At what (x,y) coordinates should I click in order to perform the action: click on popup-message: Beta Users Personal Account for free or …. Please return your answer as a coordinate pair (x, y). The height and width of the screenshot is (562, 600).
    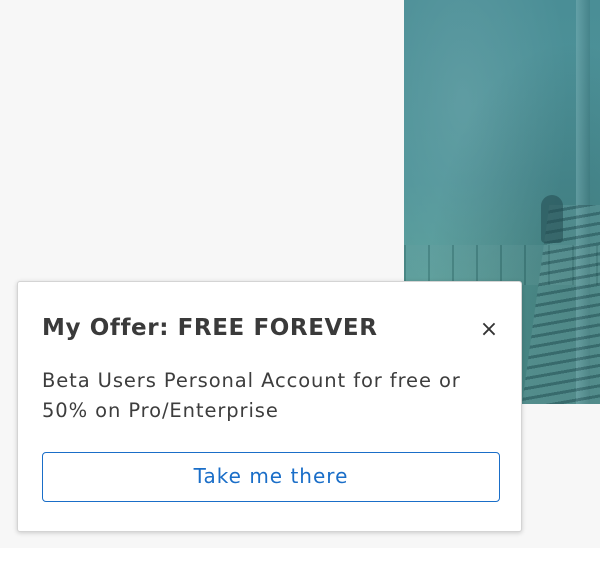
    Looking at the image, I should click on (251, 395).